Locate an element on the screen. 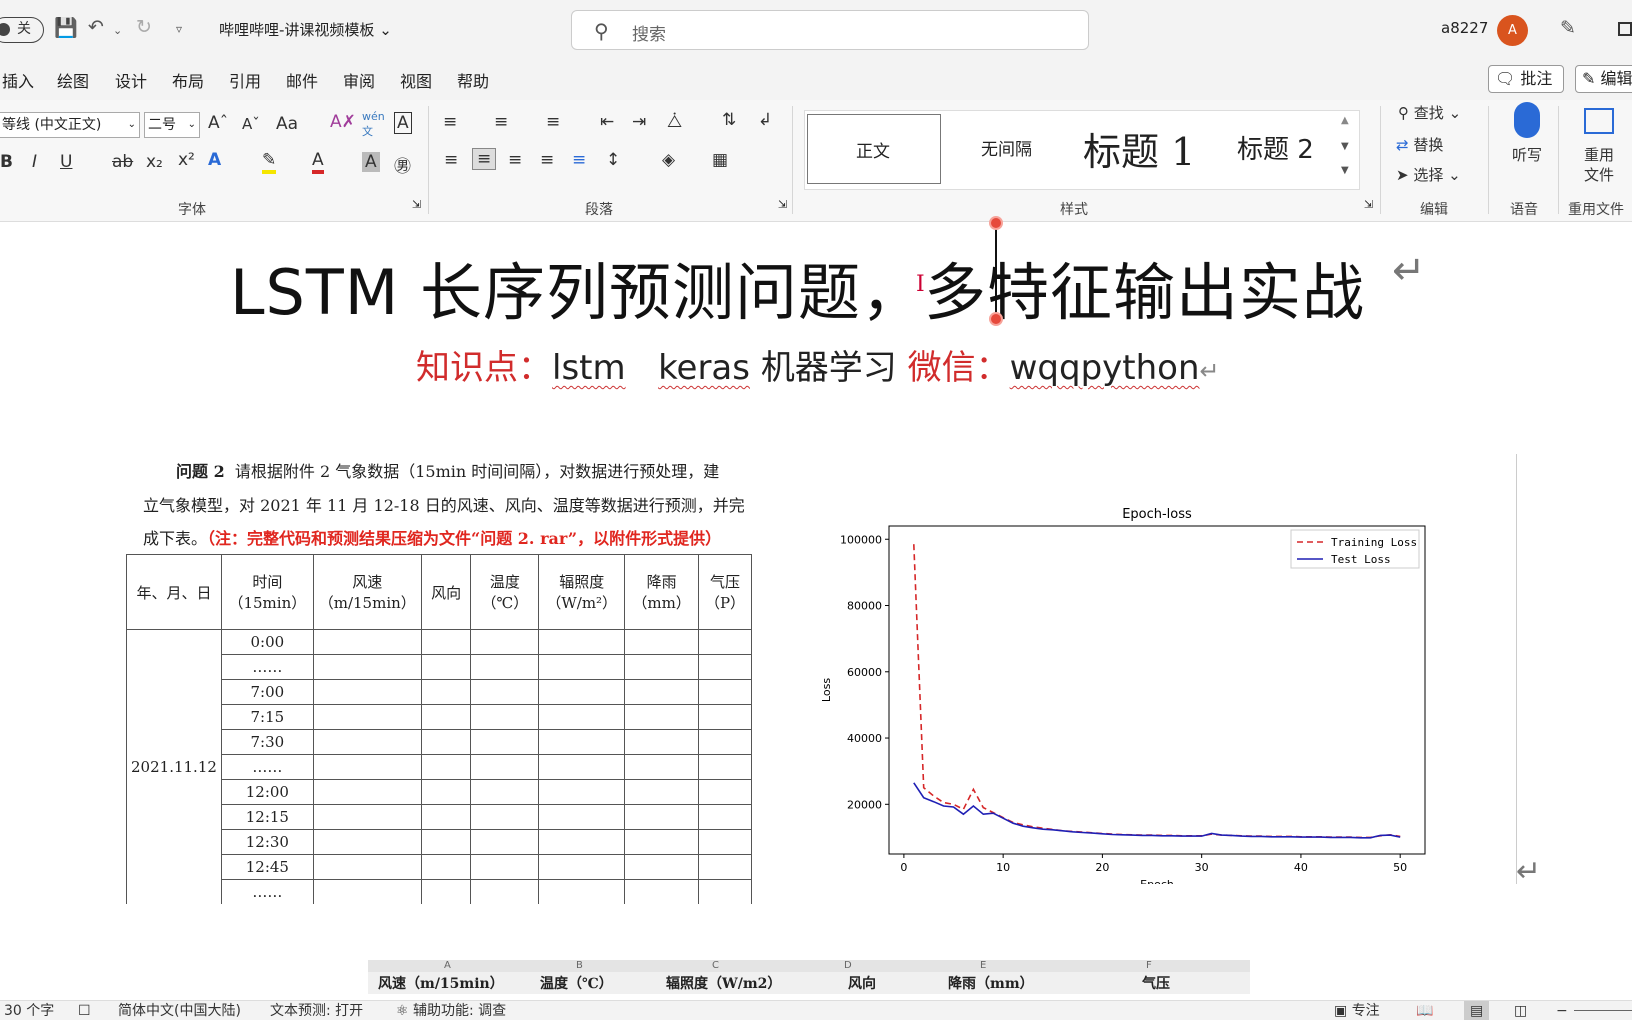 The image size is (1632, 1020). document-heading: LSTM 长序列预测问题，多特征输出实战 is located at coordinates (797, 287).